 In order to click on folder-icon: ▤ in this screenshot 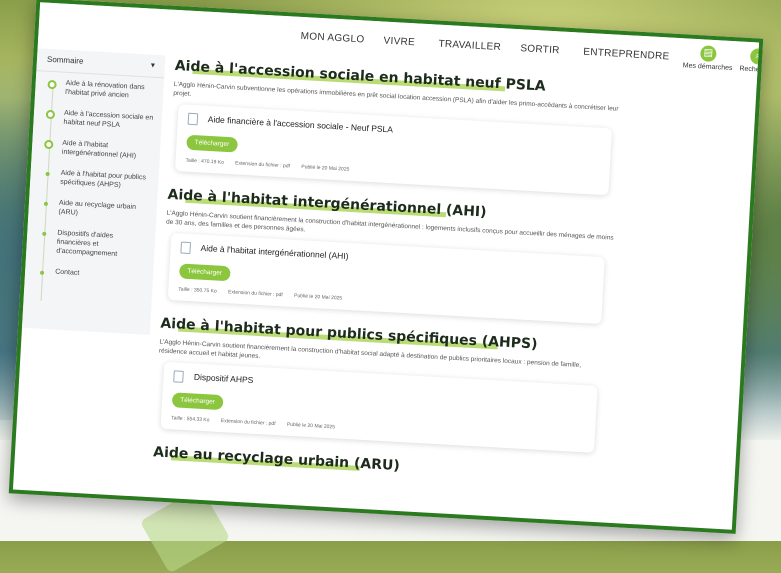, I will do `click(708, 54)`.